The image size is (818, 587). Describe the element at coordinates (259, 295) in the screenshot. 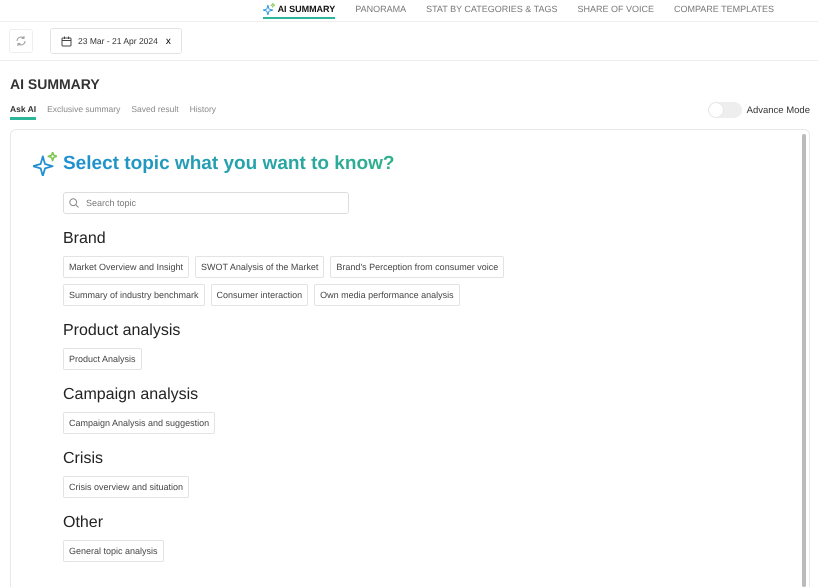

I see `topic-chip: Consumer interaction` at that location.